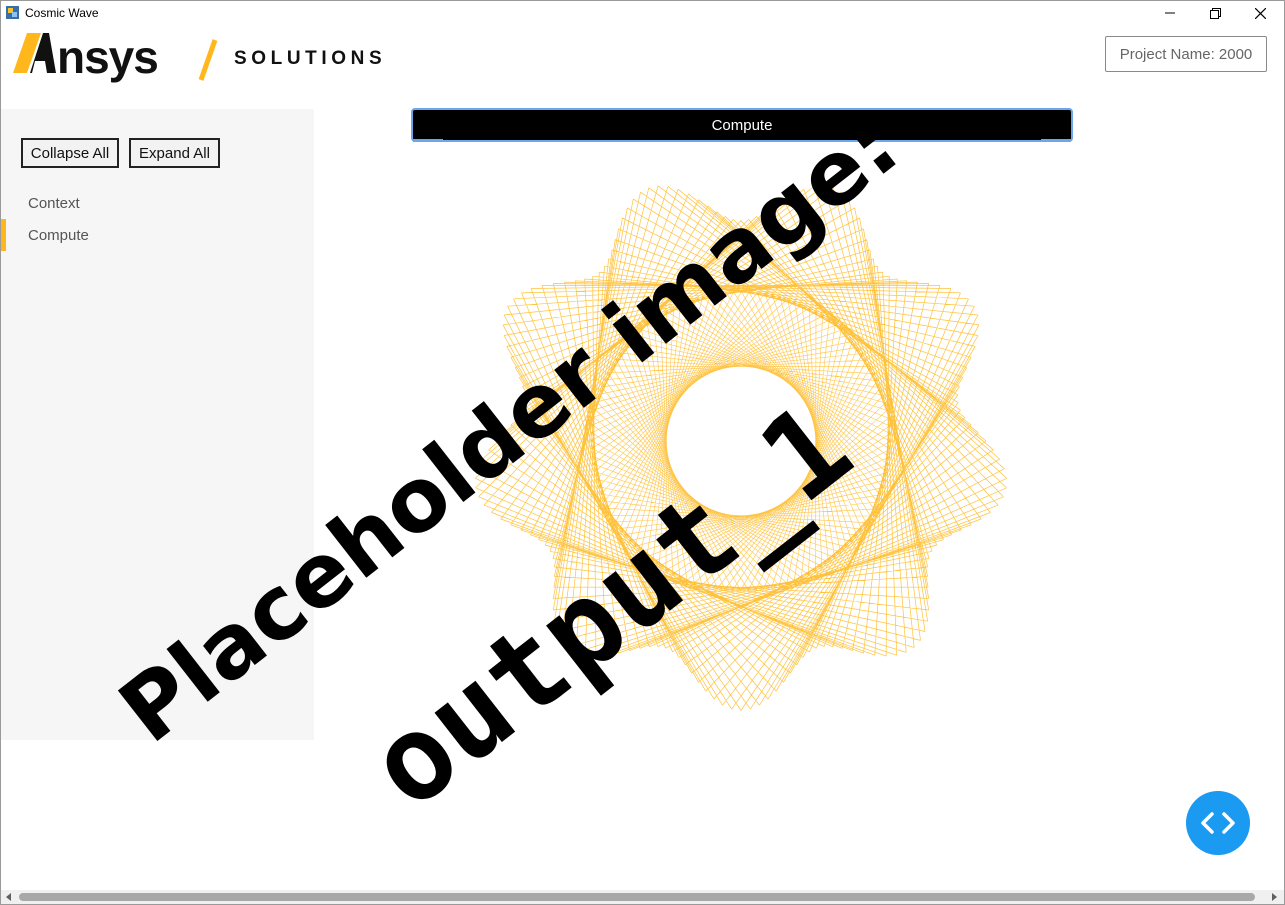 Image resolution: width=1285 pixels, height=905 pixels. I want to click on minimize-button, so click(1170, 13).